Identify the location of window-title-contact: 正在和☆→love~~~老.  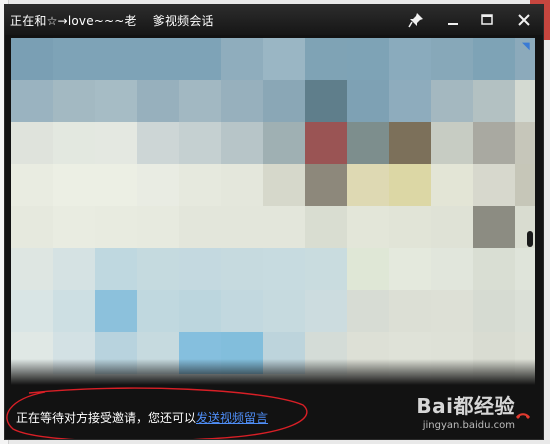
(73, 21).